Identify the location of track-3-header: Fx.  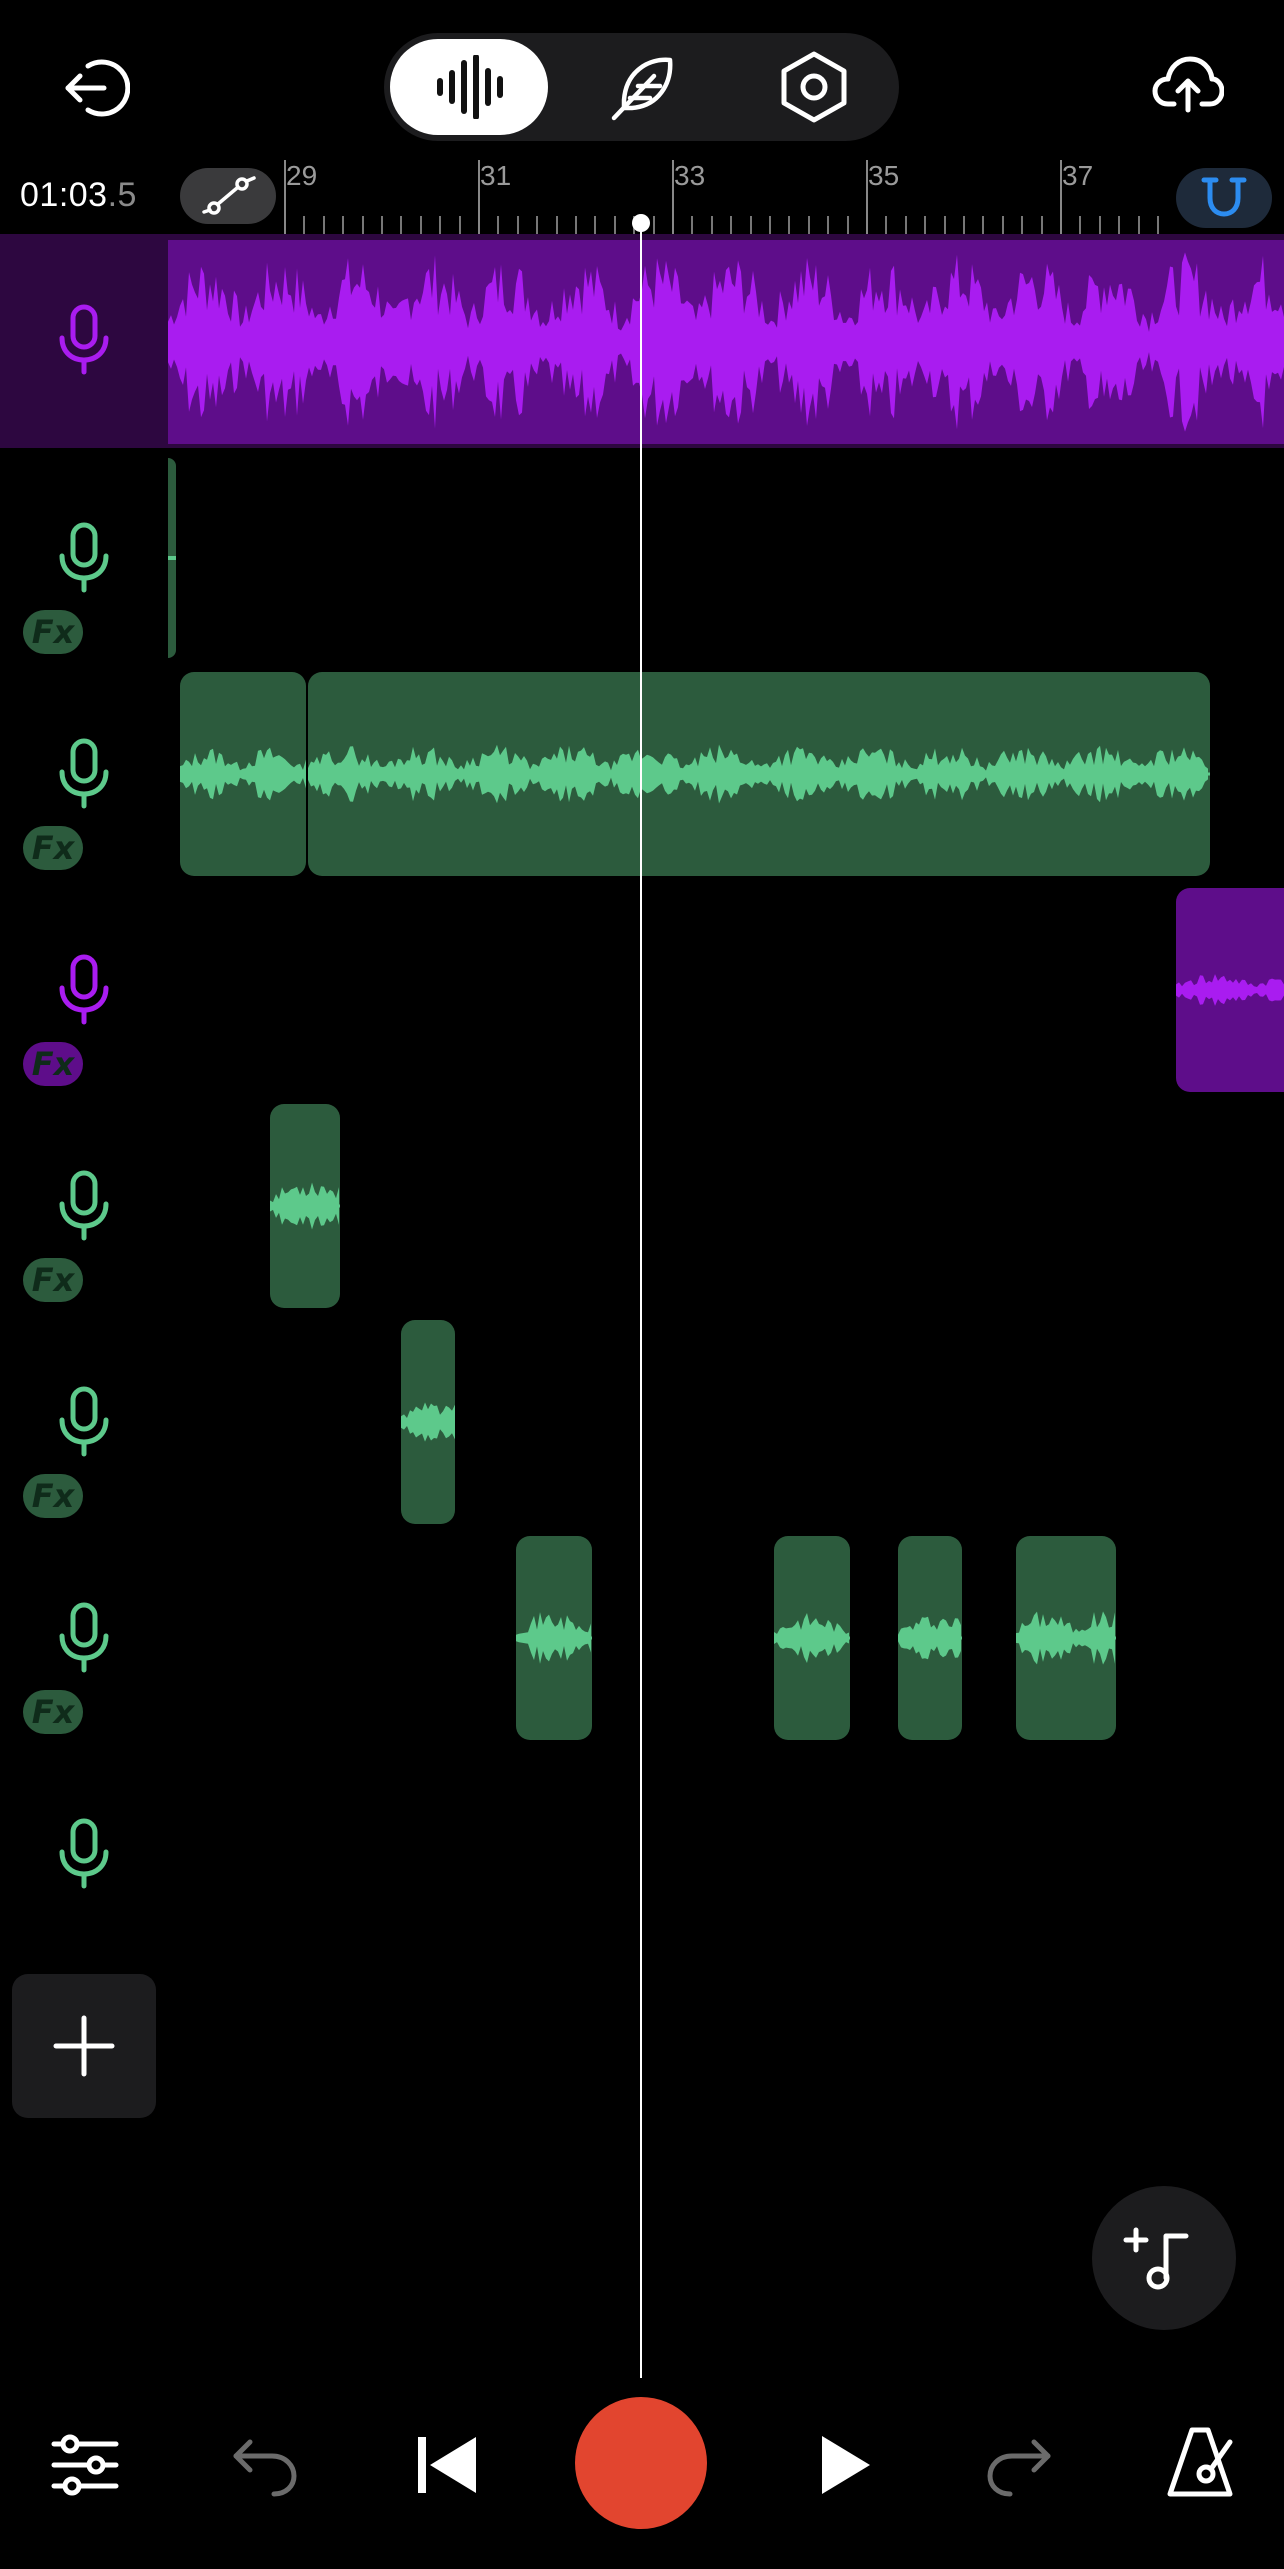
(84, 774).